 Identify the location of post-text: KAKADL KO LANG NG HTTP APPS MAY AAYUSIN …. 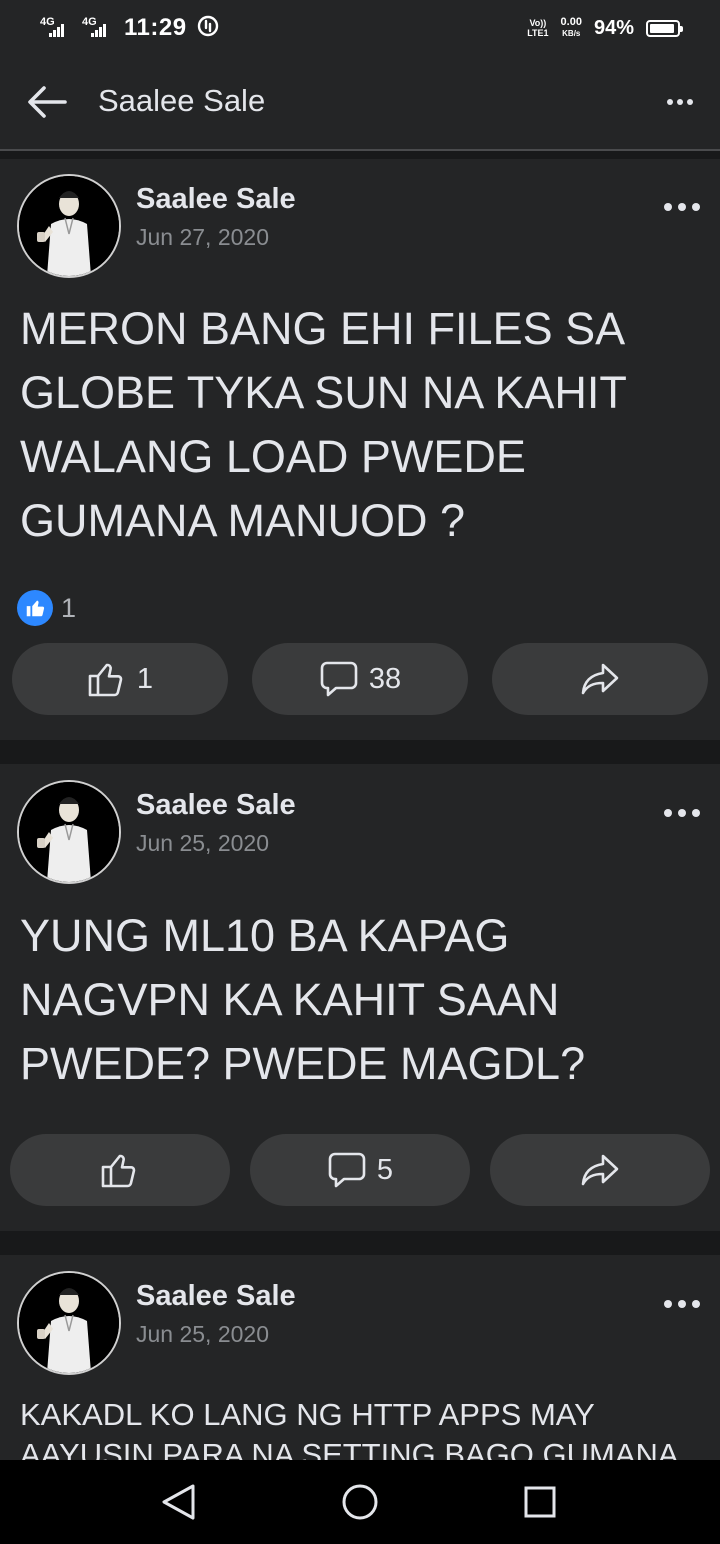
(349, 1428).